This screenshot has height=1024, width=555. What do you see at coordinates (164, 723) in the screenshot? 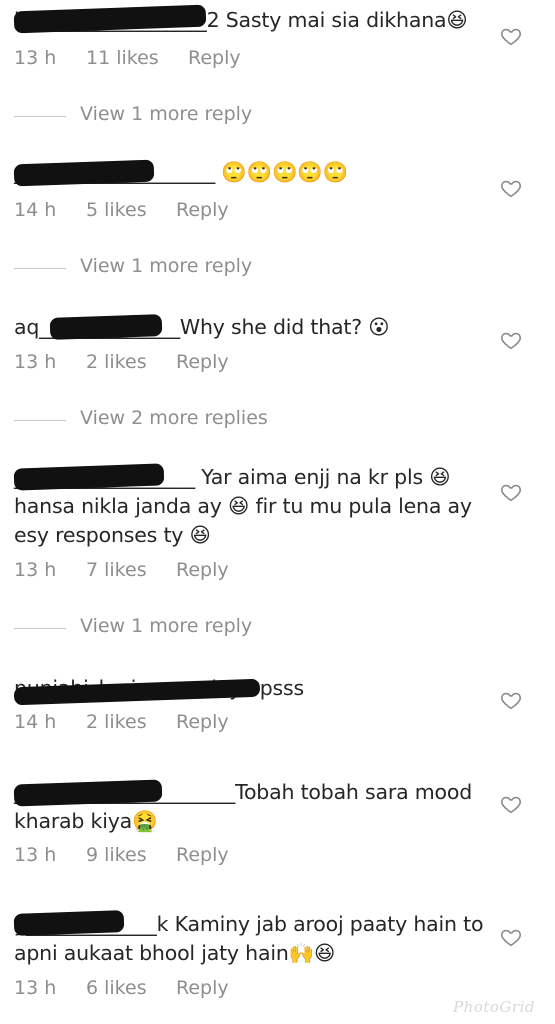
I see `comment-meta: 14 h 2 likes Reply` at bounding box center [164, 723].